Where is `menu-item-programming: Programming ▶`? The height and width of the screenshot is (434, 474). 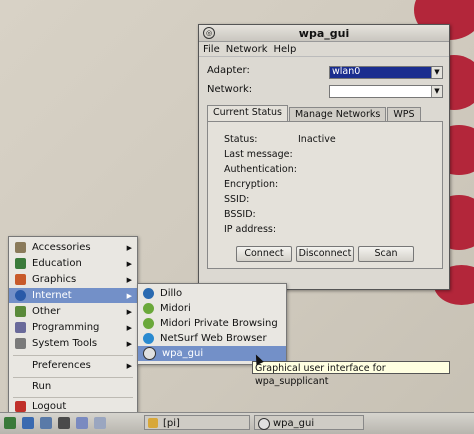 menu-item-programming: Programming ▶ is located at coordinates (73, 327).